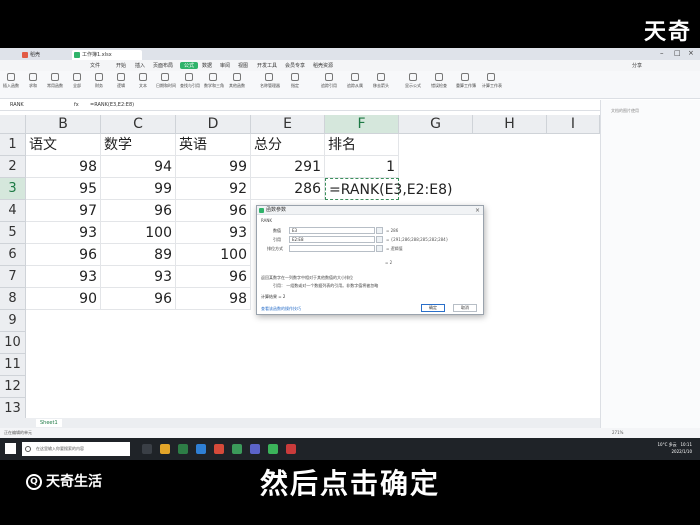 The image size is (700, 525). What do you see at coordinates (270, 81) in the screenshot?
I see `name-manager-button: 名称管理器` at bounding box center [270, 81].